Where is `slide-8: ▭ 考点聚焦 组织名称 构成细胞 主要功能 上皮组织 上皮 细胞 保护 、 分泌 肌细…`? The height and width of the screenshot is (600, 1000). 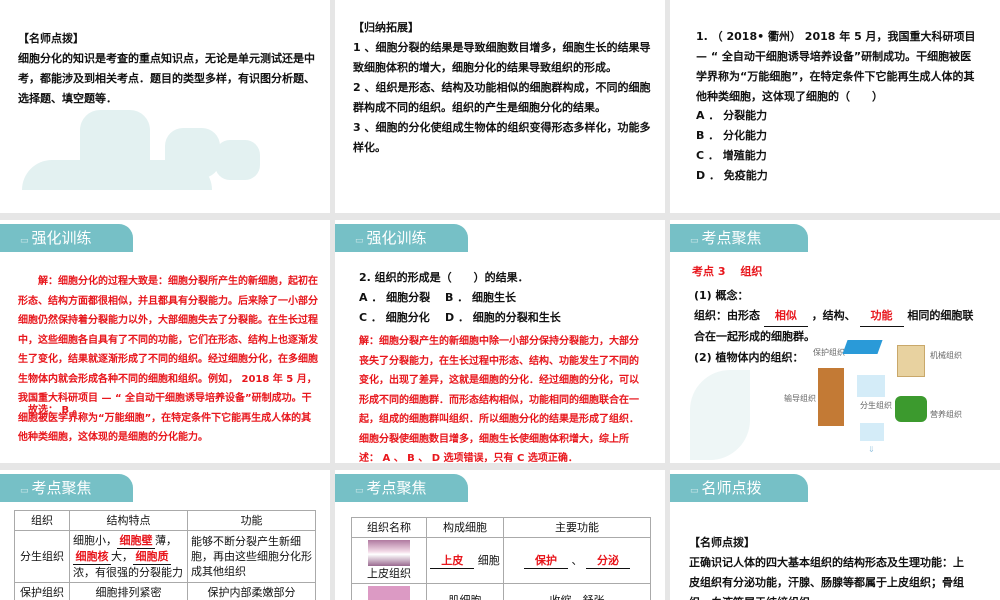 slide-8: ▭ 考点聚焦 组织名称 构成细胞 主要功能 上皮组织 上皮 细胞 保护 、 分泌 肌细… is located at coordinates (500, 535).